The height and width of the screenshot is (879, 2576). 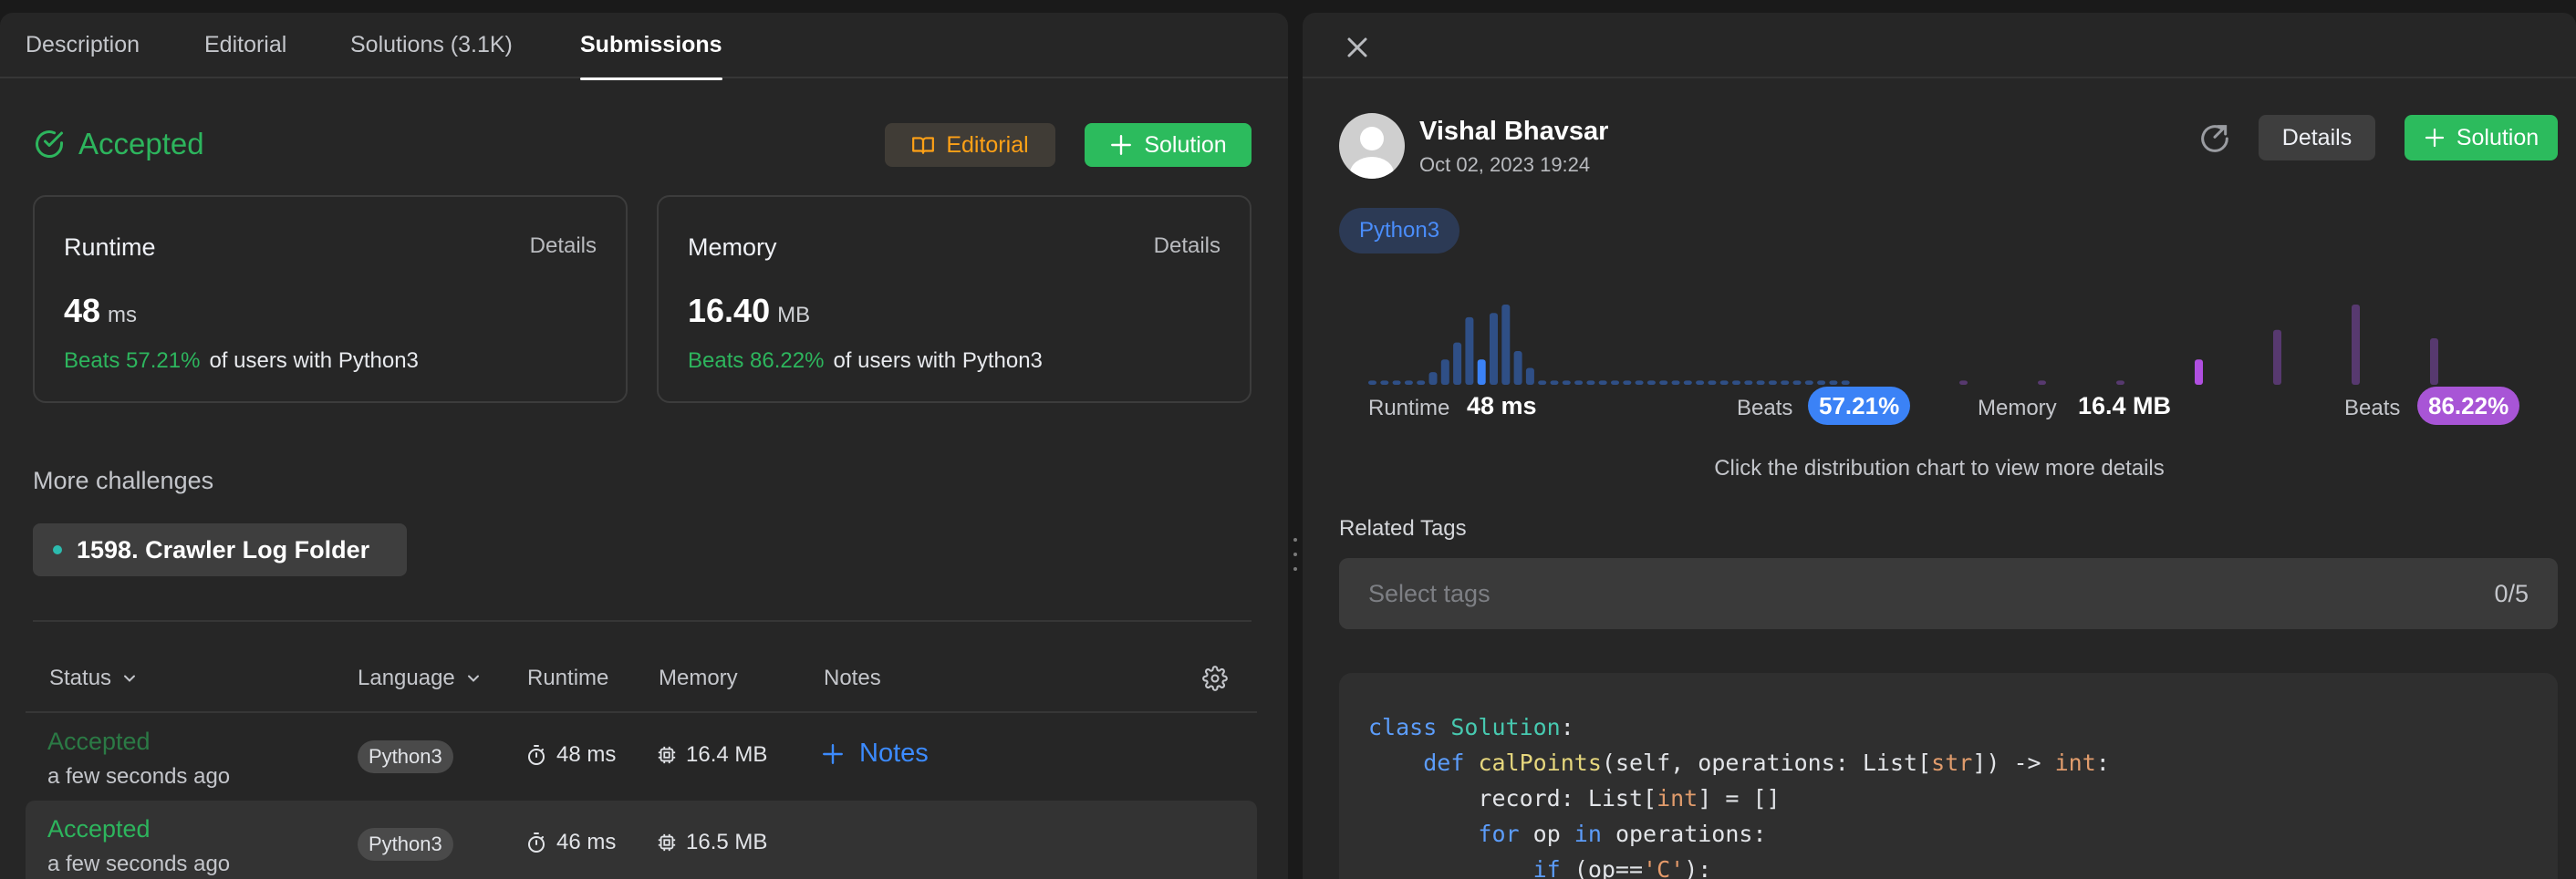 I want to click on notes-column-header: Notes, so click(x=852, y=678).